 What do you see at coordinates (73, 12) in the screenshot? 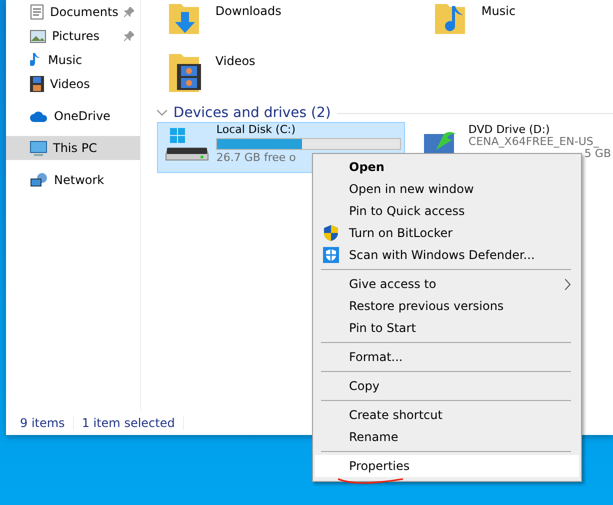
I see `nav-item: Documents` at bounding box center [73, 12].